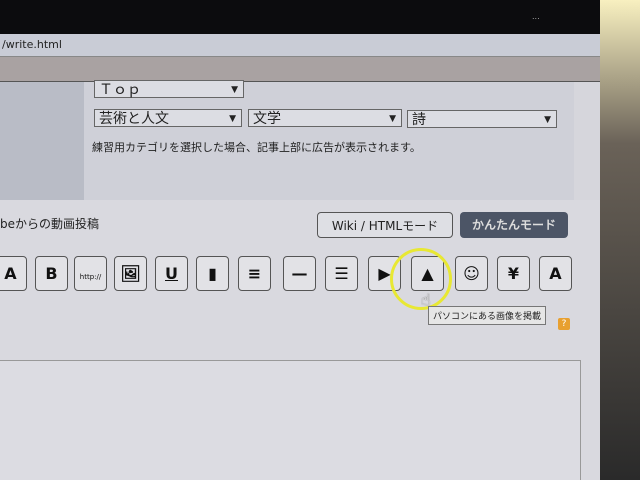 The height and width of the screenshot is (480, 640). What do you see at coordinates (384, 273) in the screenshot?
I see `video-icon: ▶` at bounding box center [384, 273].